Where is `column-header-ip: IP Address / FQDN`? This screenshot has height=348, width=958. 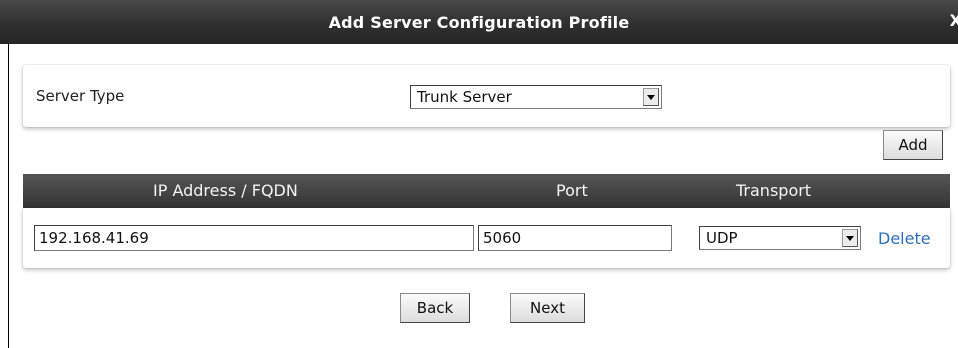 column-header-ip: IP Address / FQDN is located at coordinates (225, 190).